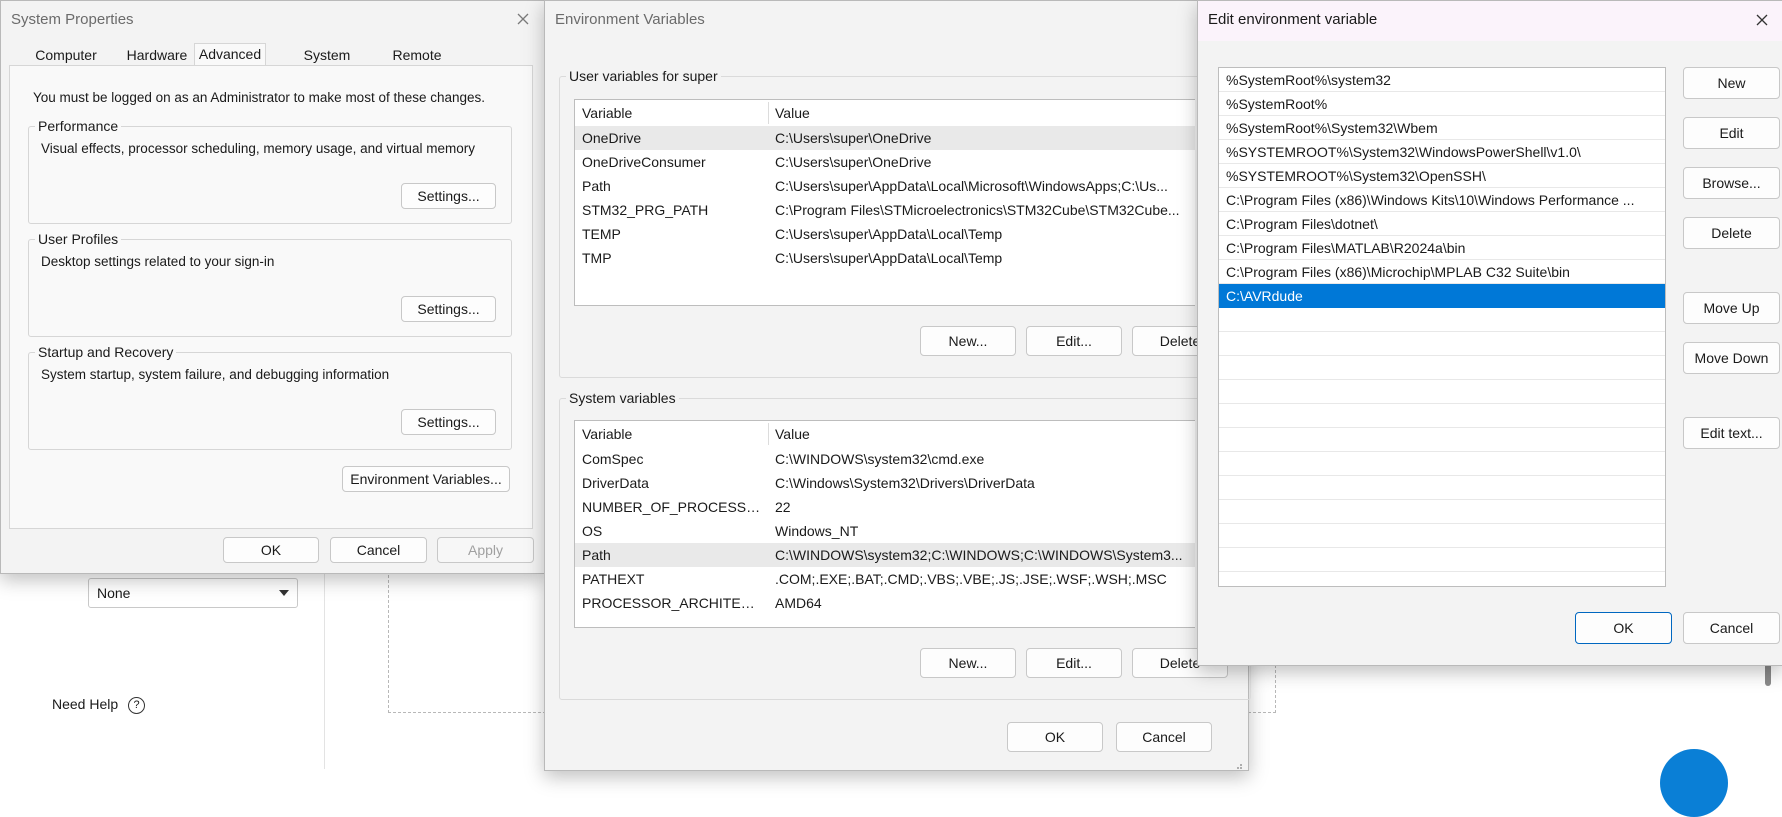 This screenshot has width=1782, height=817. What do you see at coordinates (885, 459) in the screenshot?
I see `table-row: ComSpec C:\WINDOWS\system32\cmd.exe` at bounding box center [885, 459].